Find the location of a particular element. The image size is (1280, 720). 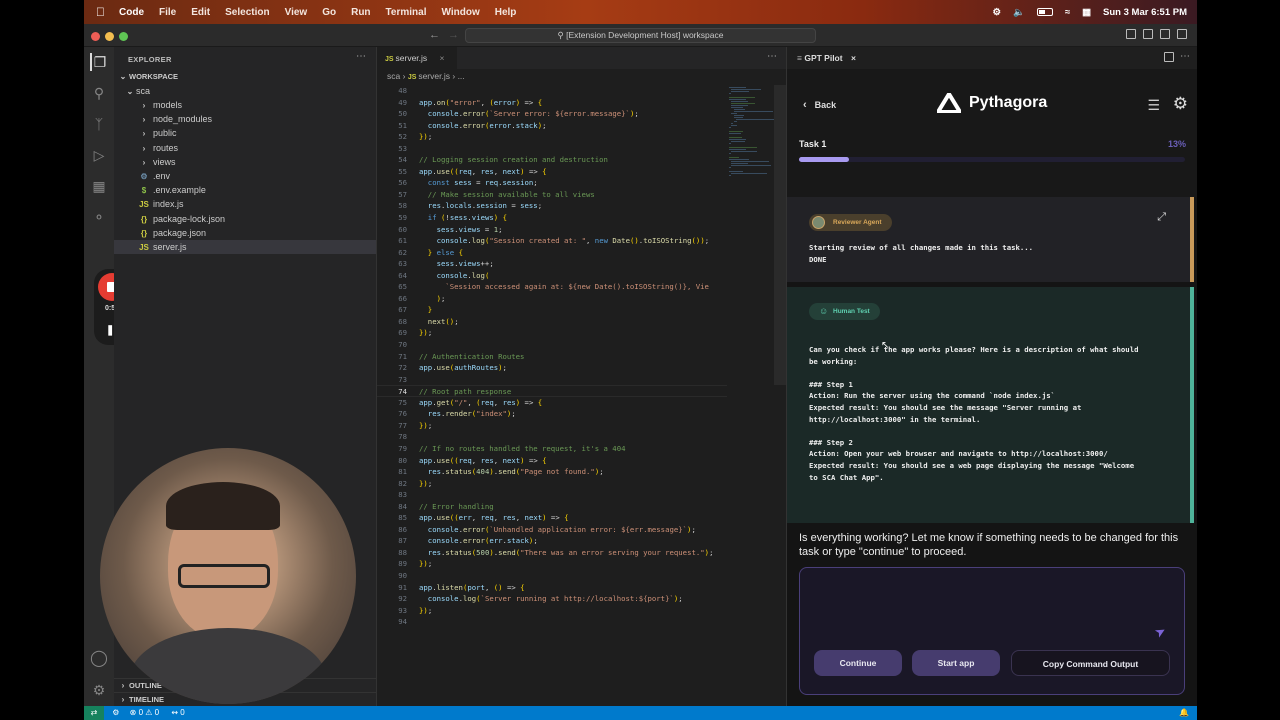

battery-icon is located at coordinates (1044, 12).